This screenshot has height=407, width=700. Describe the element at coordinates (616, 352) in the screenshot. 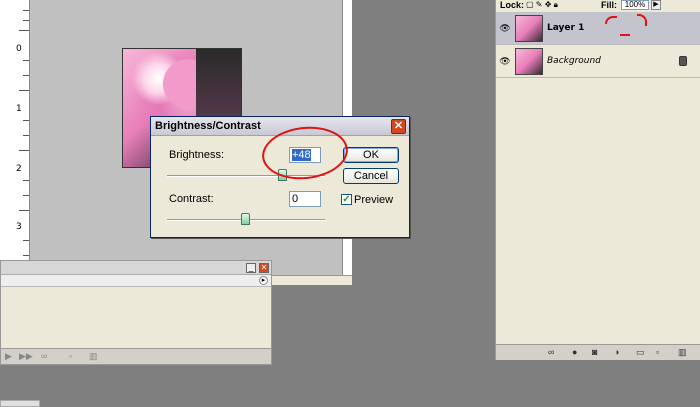

I see `adjustment-icon: ◑` at that location.